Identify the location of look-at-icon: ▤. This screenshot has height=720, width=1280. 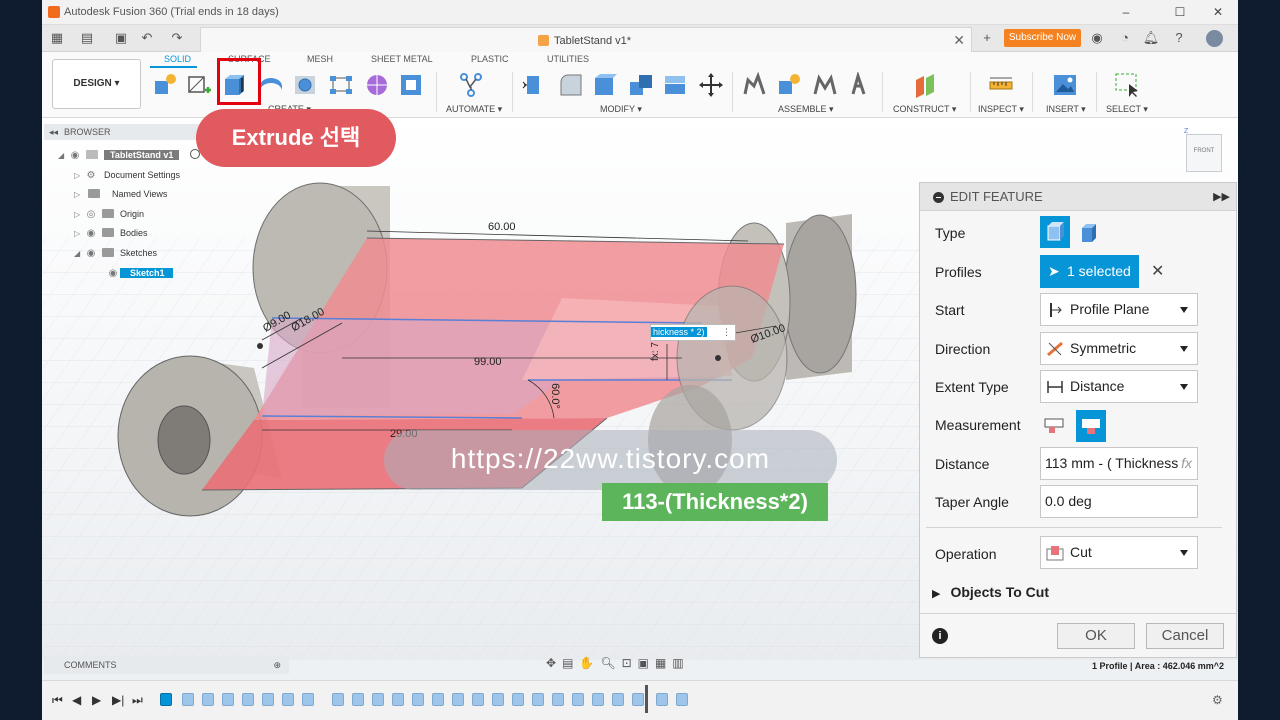
(570, 663).